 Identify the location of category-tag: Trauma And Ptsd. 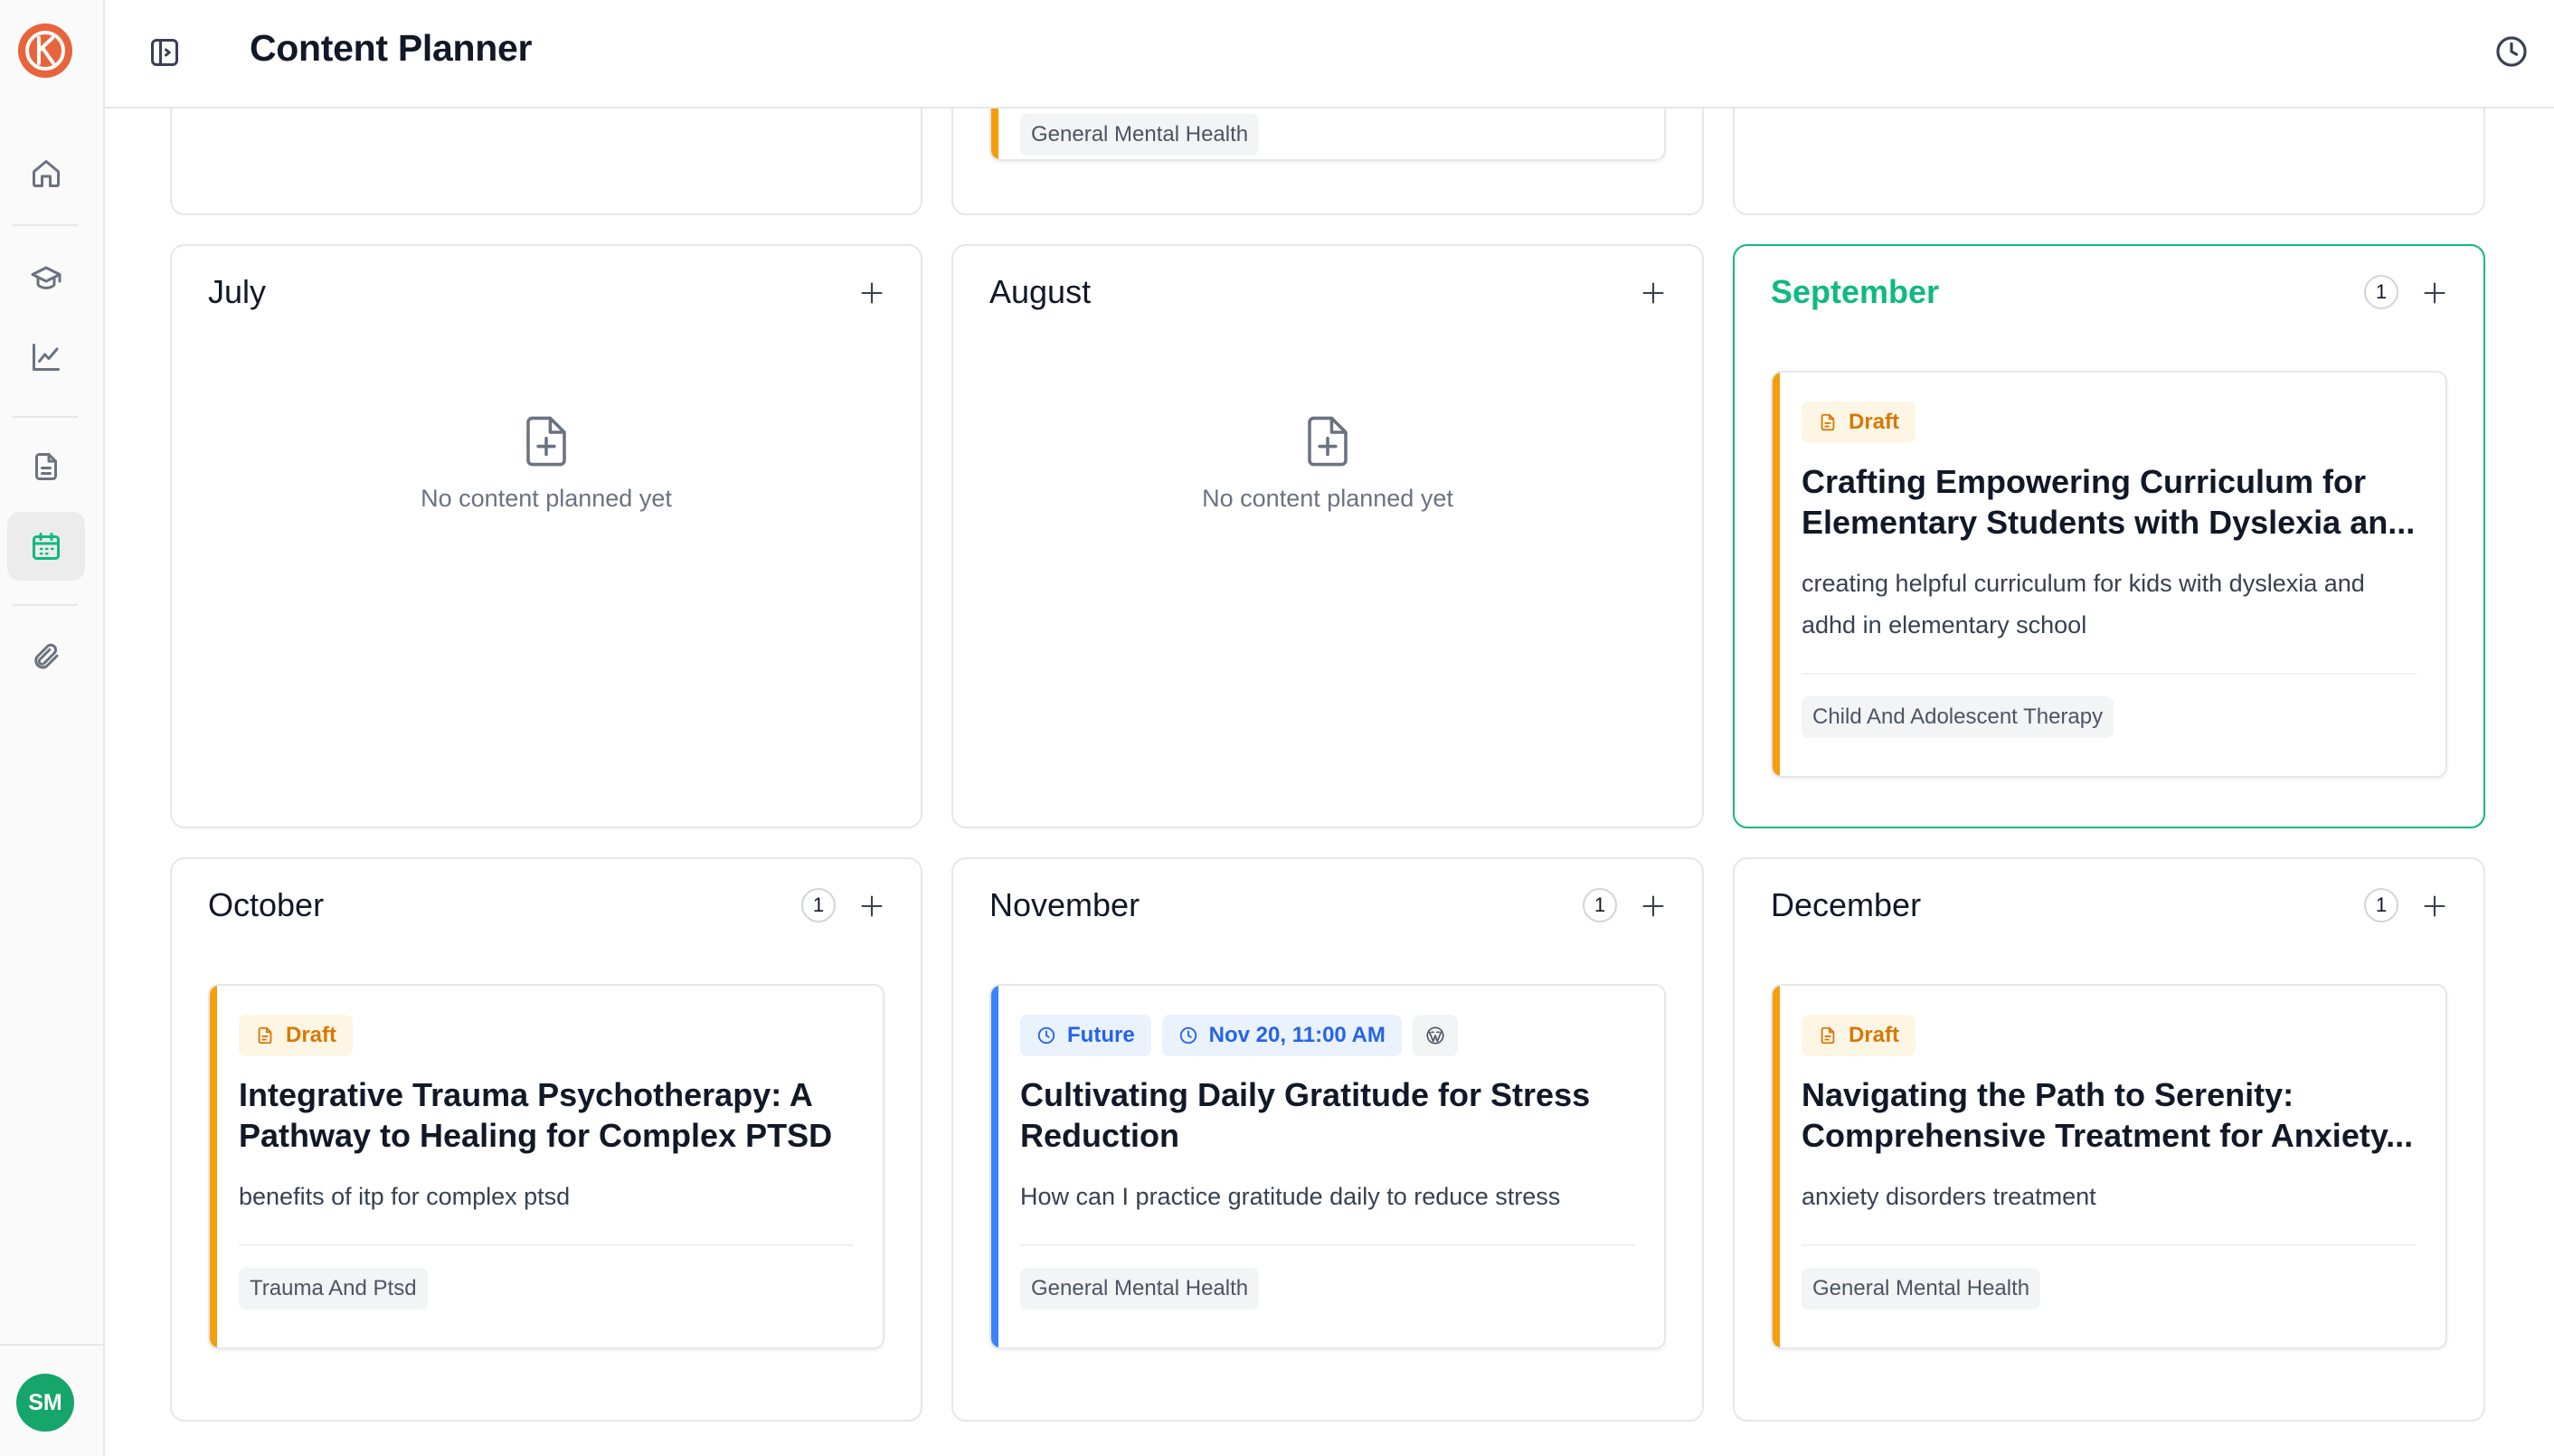
(333, 1289).